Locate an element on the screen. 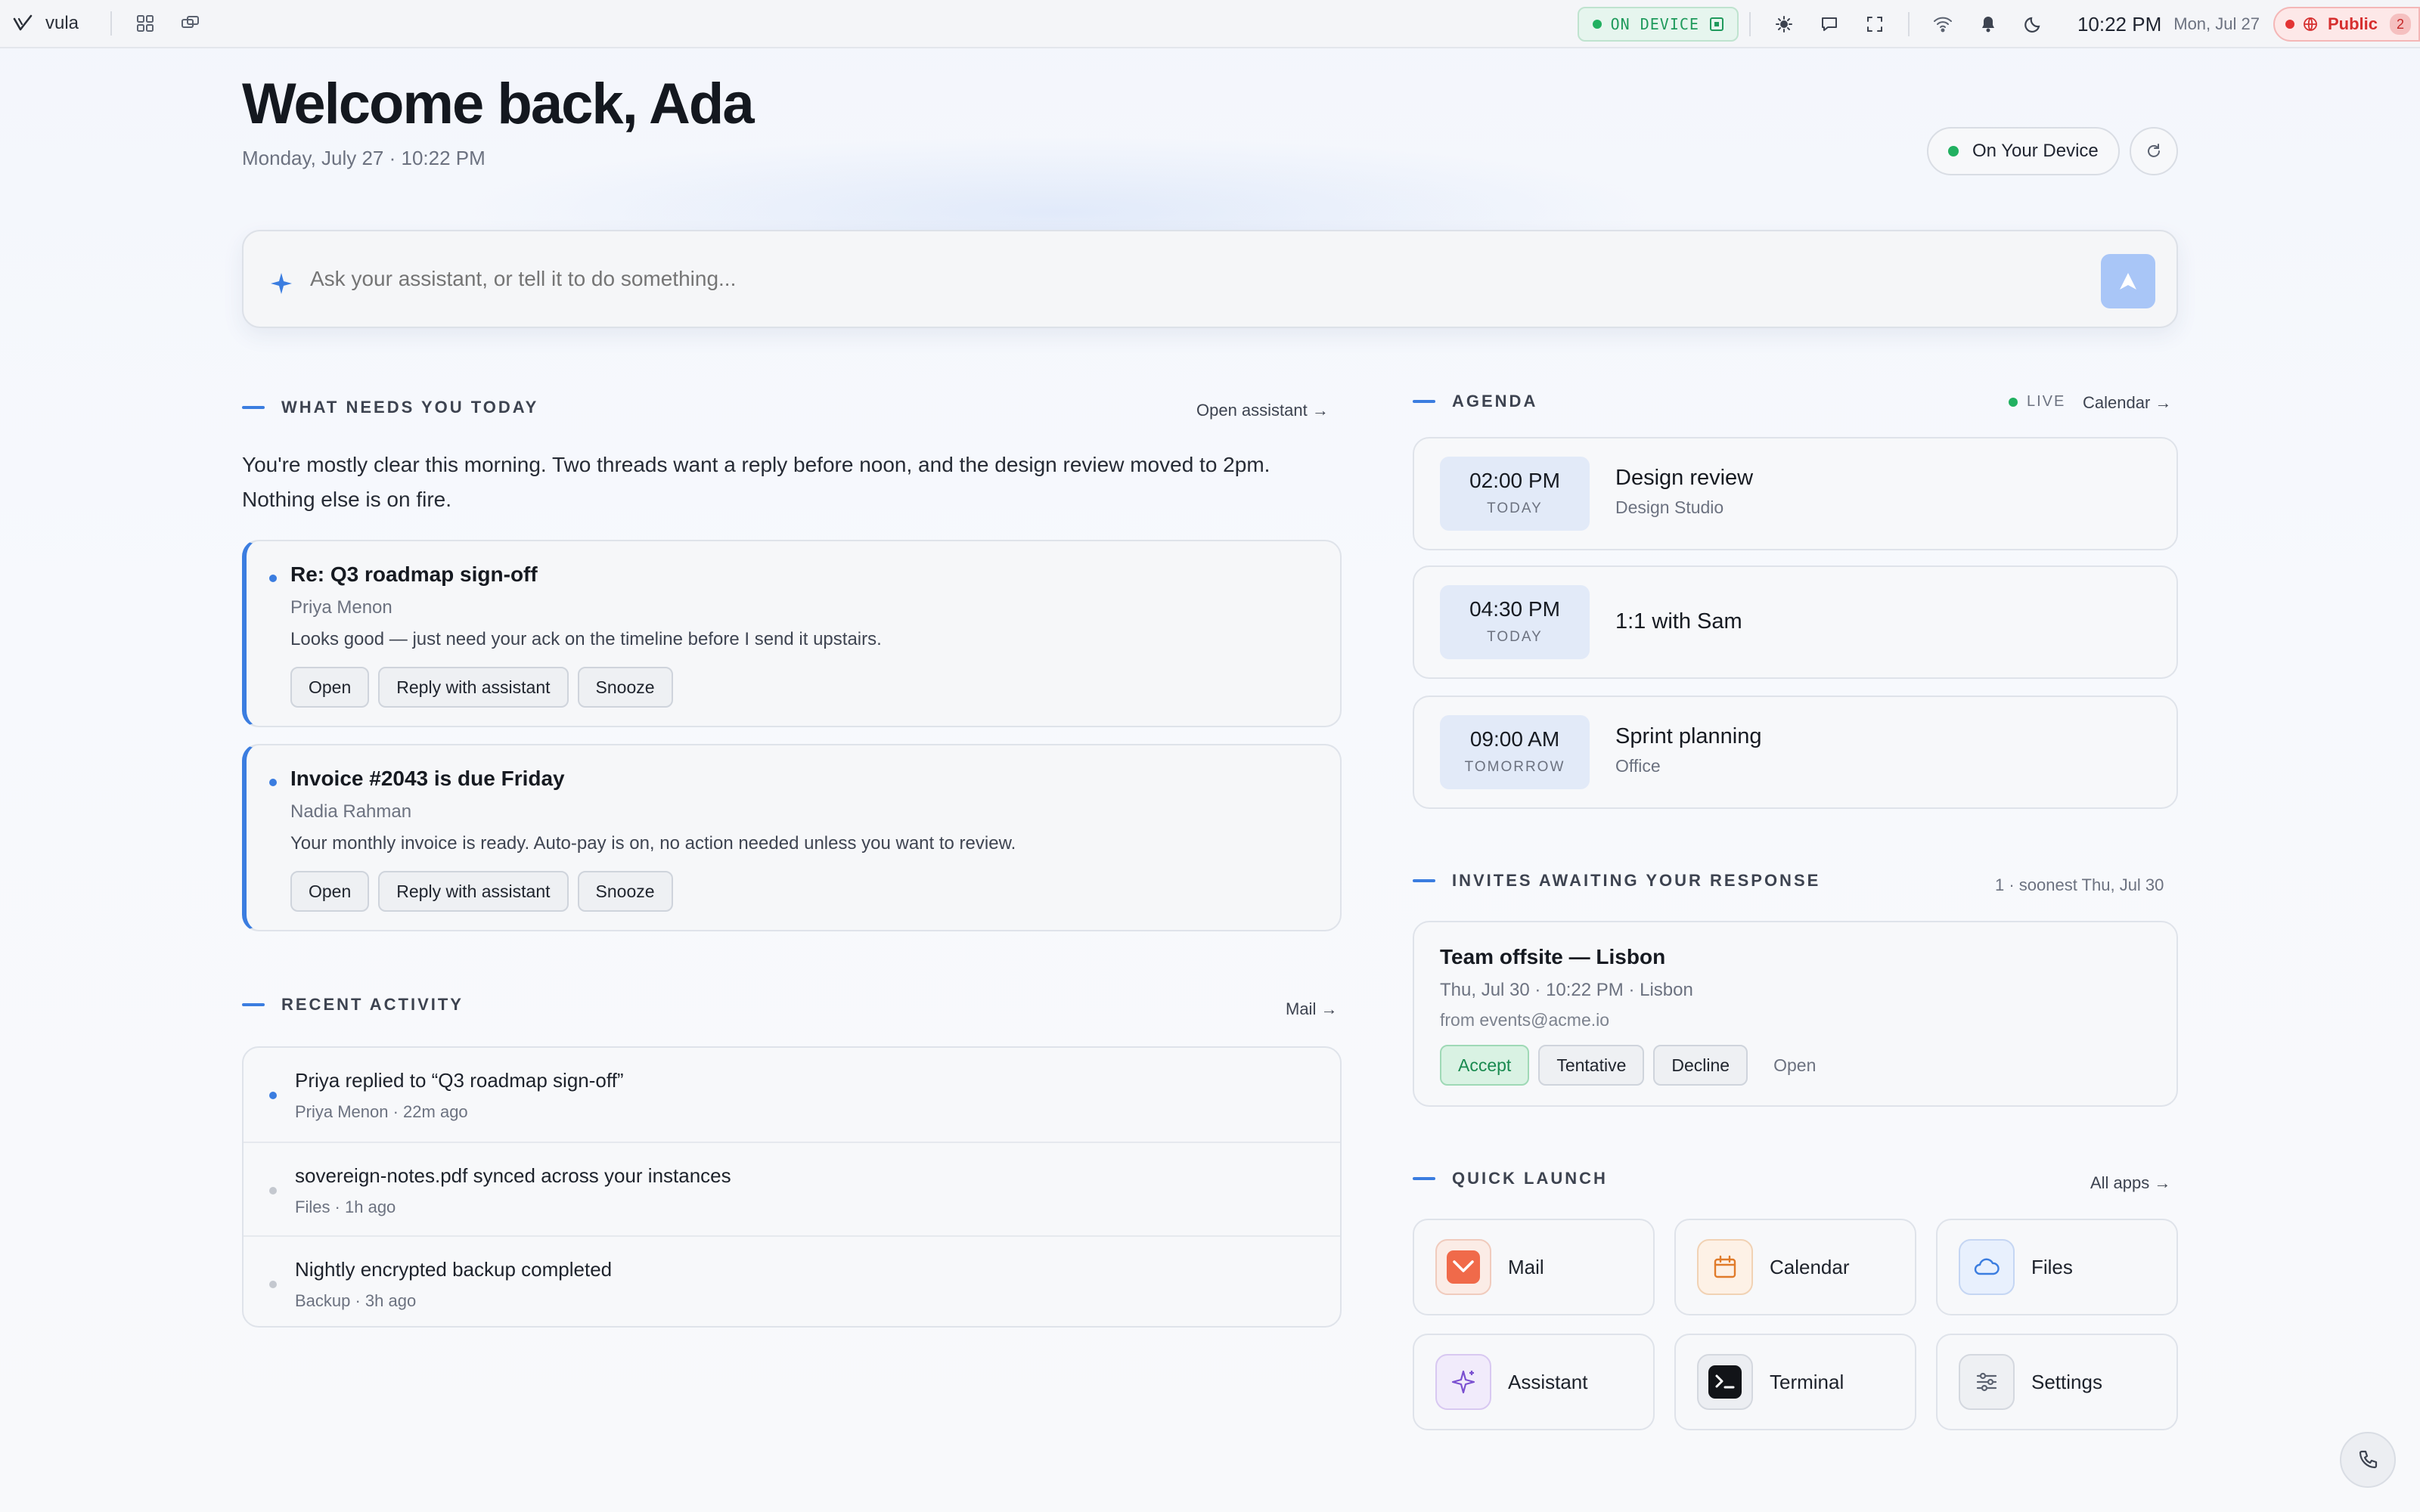  activity-heading-text: RECENT ACTIVITY is located at coordinates (372, 1004).